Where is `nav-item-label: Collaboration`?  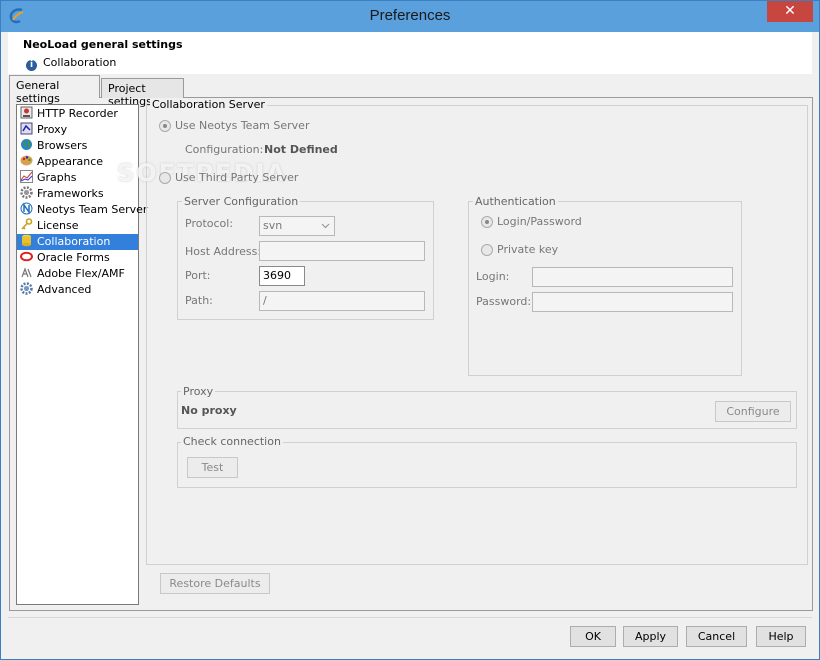
nav-item-label: Collaboration is located at coordinates (74, 241).